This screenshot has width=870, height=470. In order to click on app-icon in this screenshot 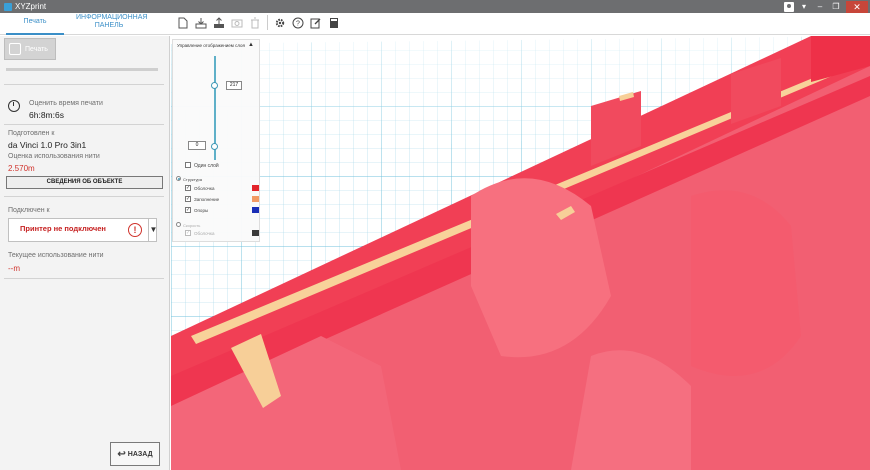, I will do `click(8, 6)`.